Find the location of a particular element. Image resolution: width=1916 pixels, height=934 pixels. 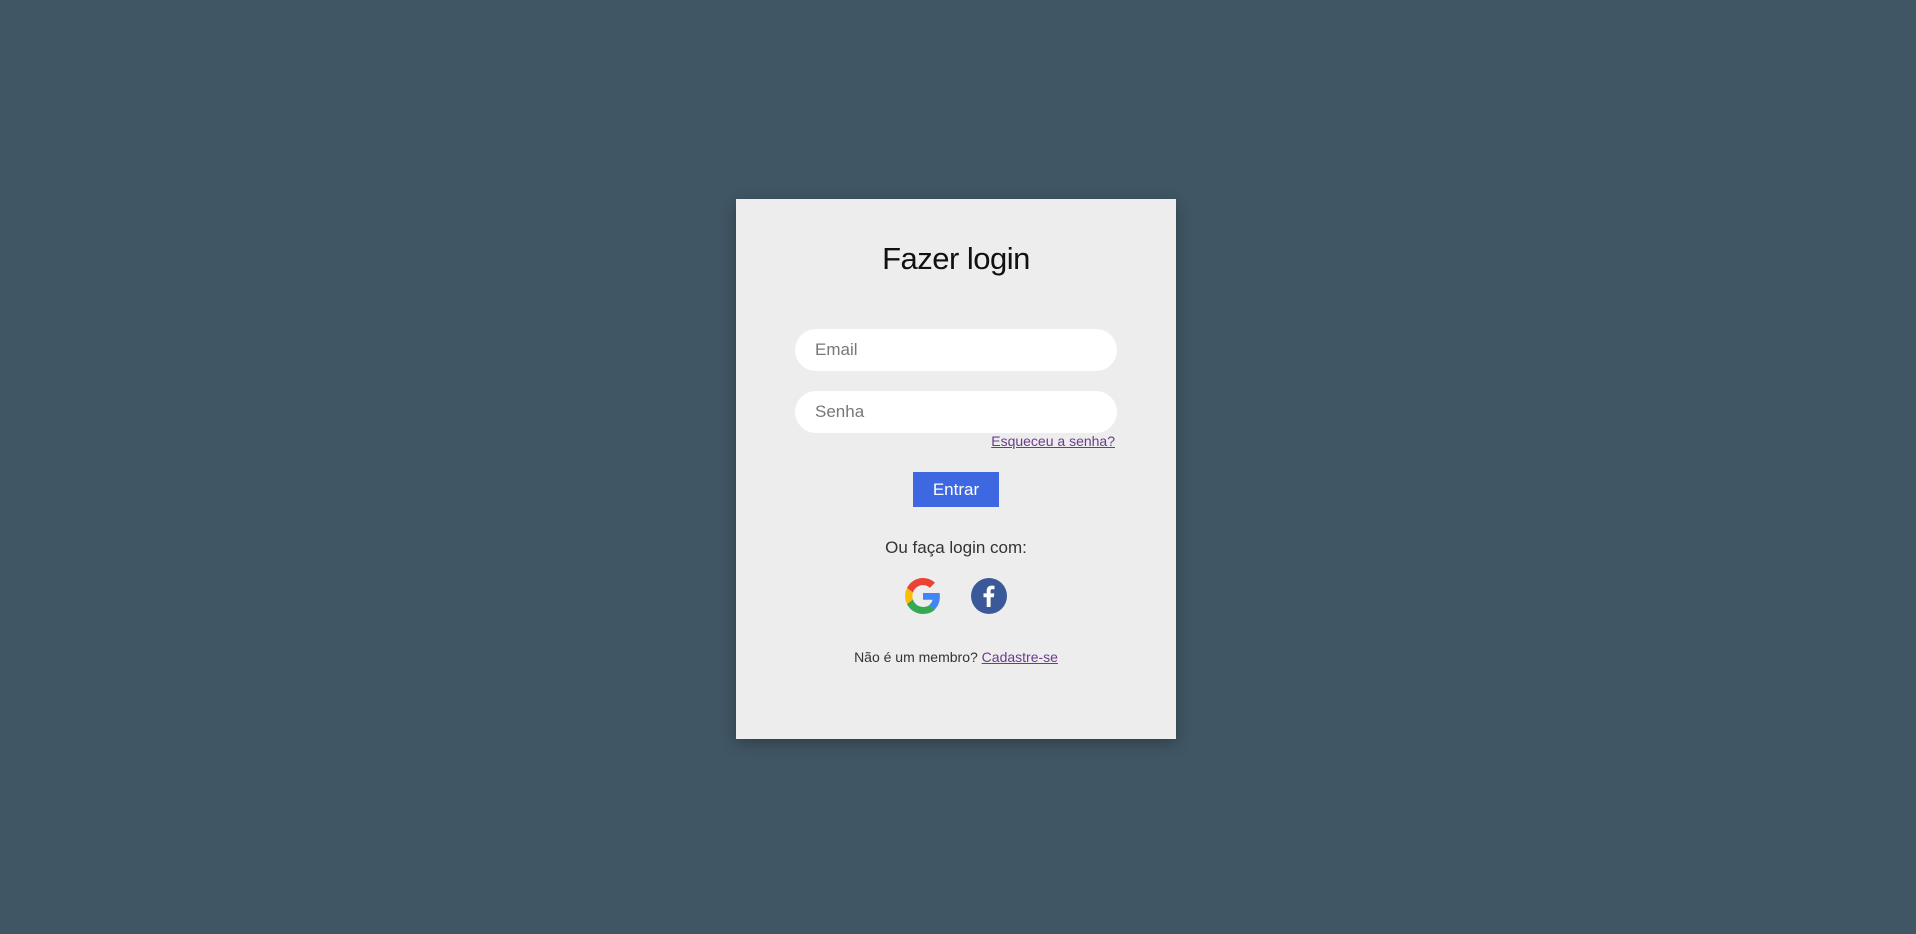

google-icon is located at coordinates (922, 596).